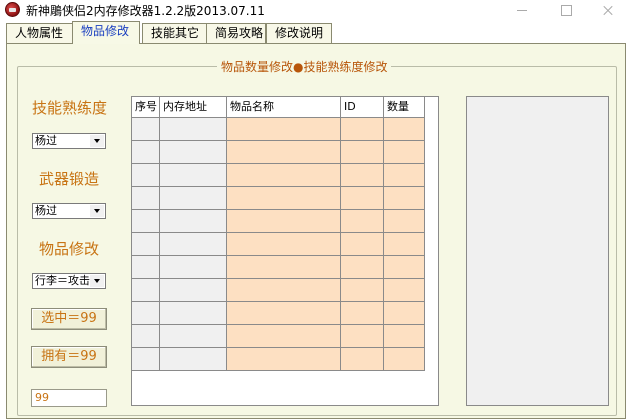 The height and width of the screenshot is (419, 629). Describe the element at coordinates (236, 33) in the screenshot. I see `tab-simple-guide: 简易攻略` at that location.